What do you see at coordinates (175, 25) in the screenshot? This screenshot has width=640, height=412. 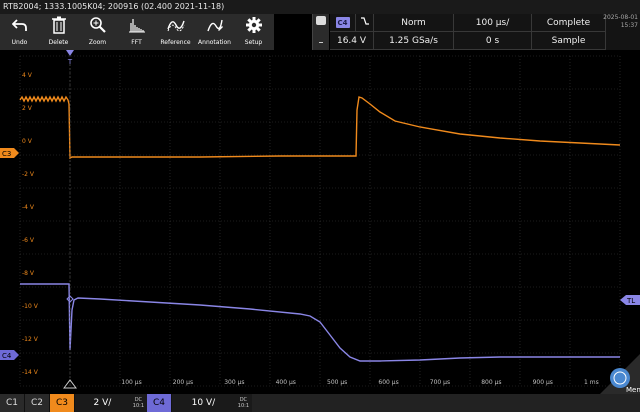 I see `reference-icon` at bounding box center [175, 25].